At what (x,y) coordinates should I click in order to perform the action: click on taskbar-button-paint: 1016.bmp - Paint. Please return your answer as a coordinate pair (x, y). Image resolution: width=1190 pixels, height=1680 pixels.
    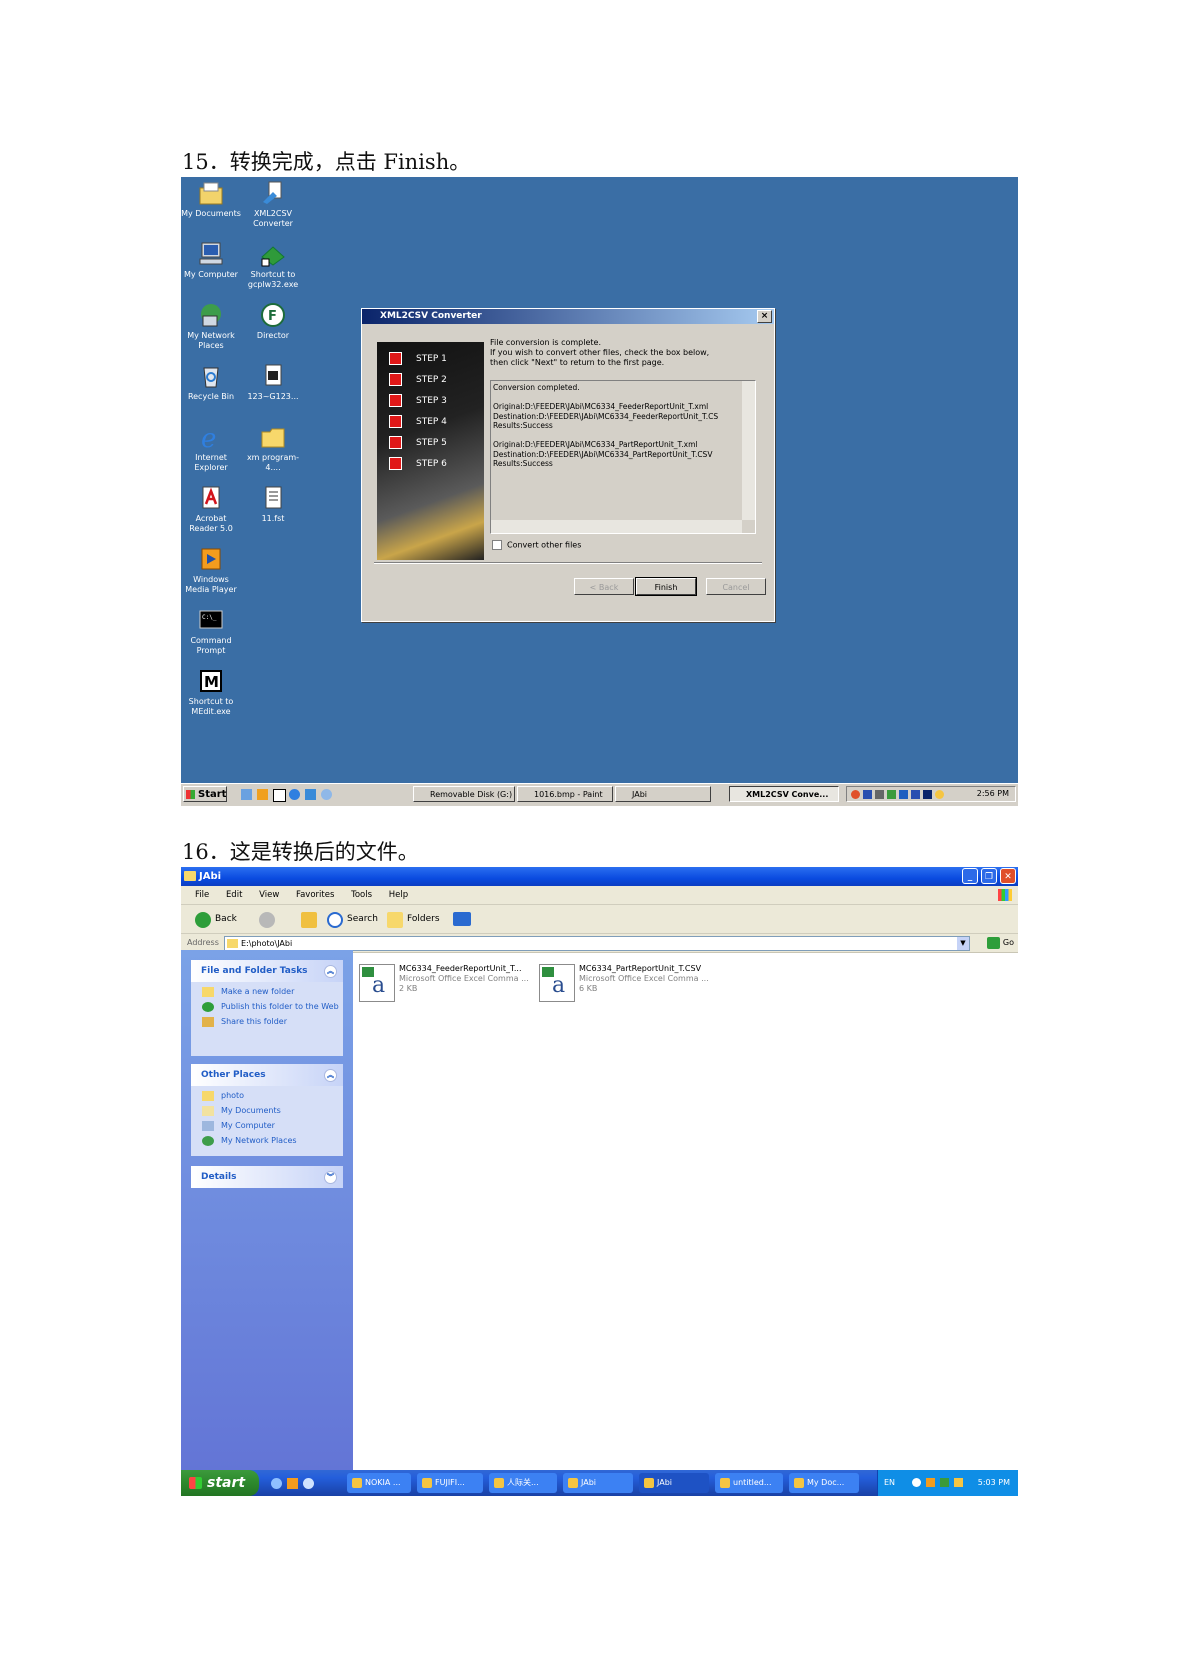
    Looking at the image, I should click on (565, 794).